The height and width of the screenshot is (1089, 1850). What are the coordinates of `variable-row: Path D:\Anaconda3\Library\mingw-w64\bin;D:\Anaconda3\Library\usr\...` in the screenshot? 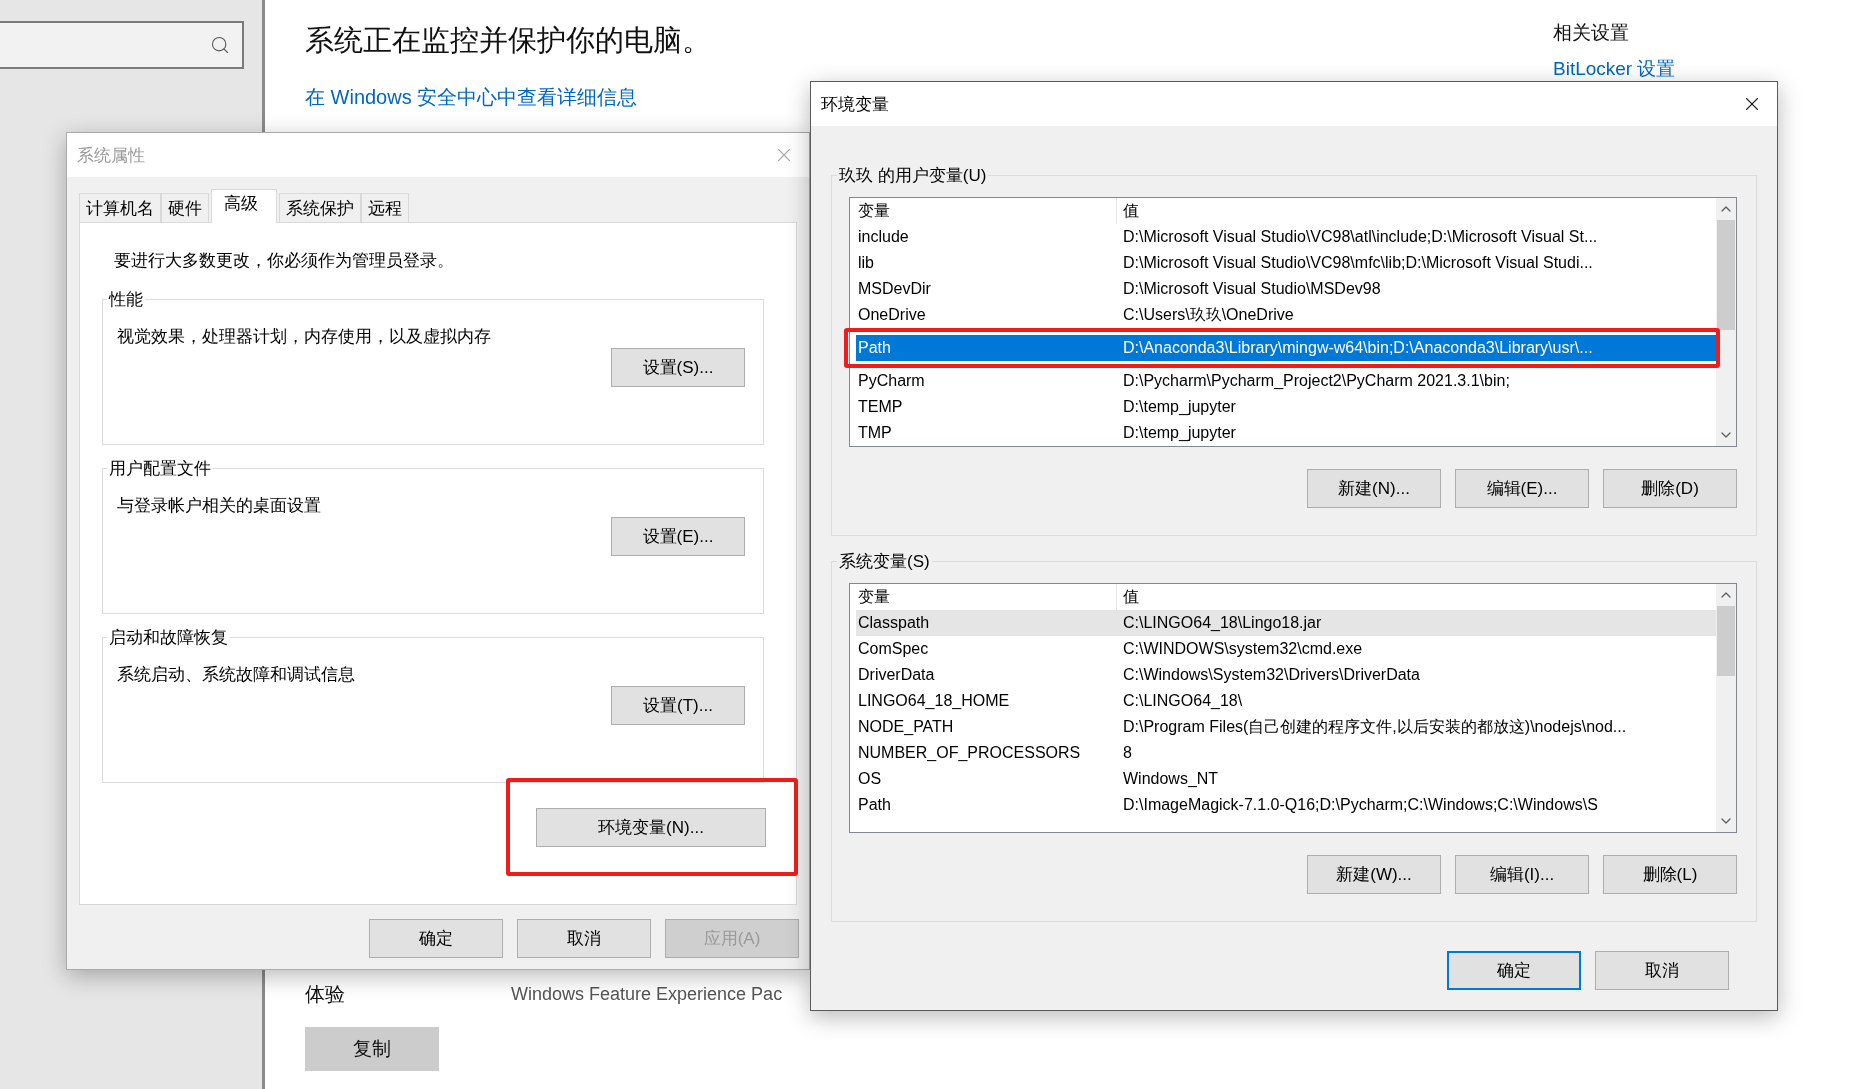 It's located at (1286, 348).